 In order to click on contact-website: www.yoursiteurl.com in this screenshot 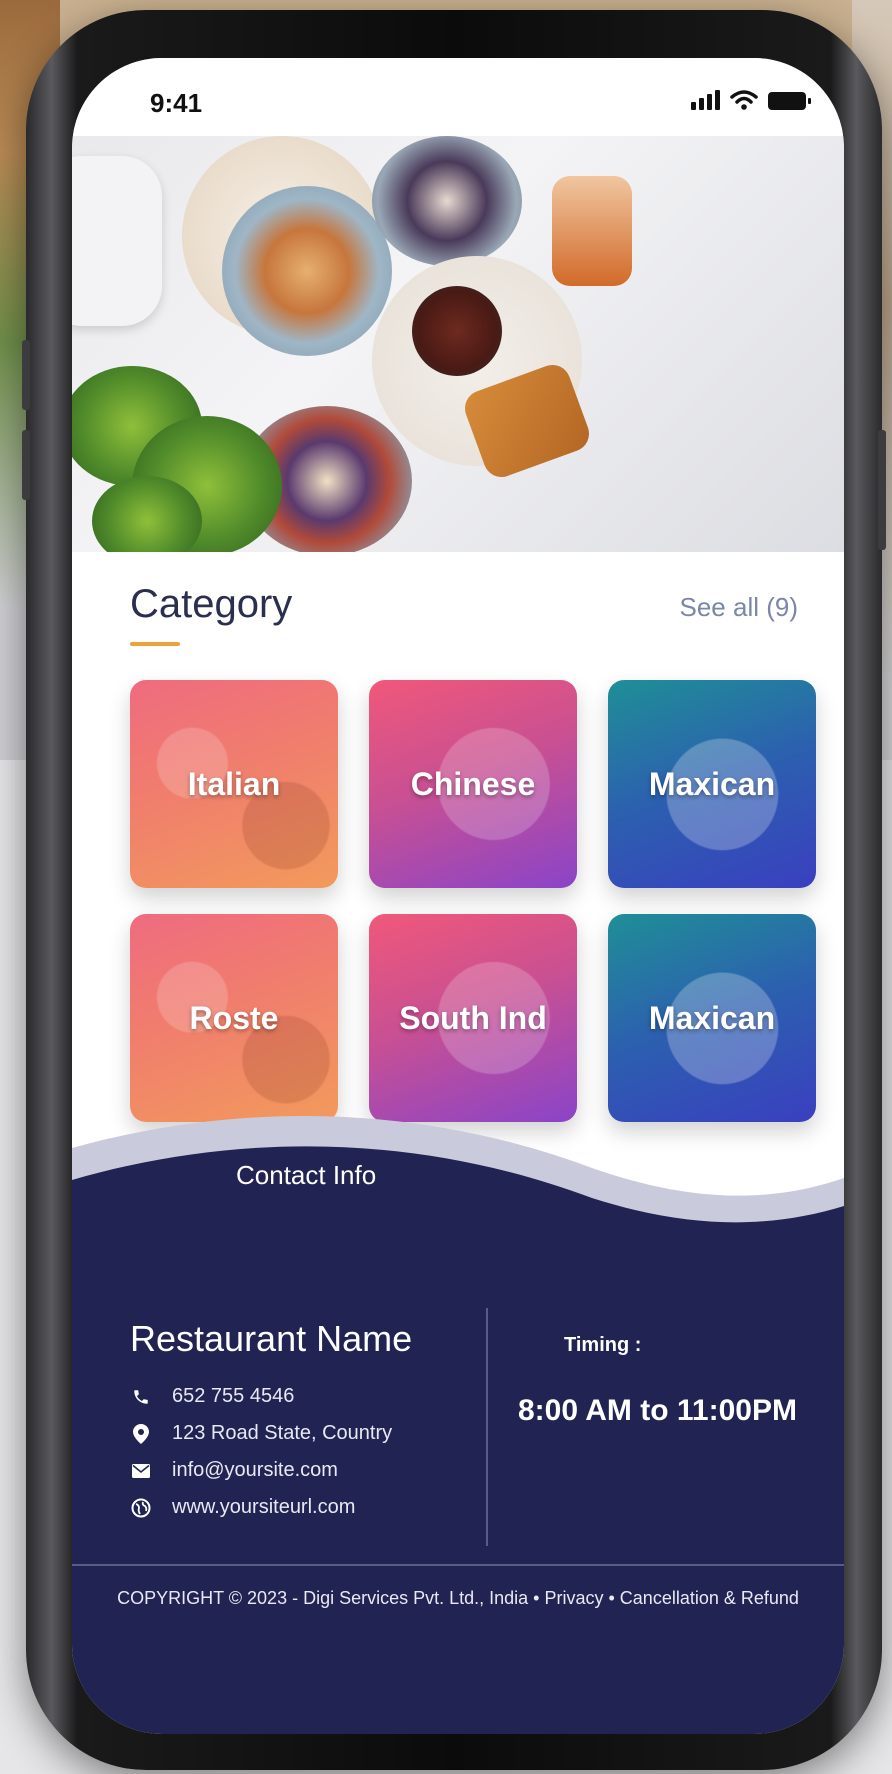, I will do `click(261, 1507)`.